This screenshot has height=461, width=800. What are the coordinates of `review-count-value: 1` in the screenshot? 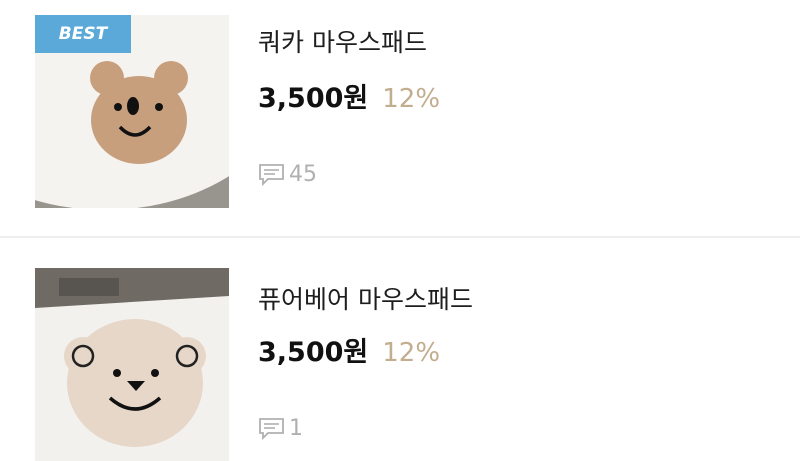 It's located at (296, 428).